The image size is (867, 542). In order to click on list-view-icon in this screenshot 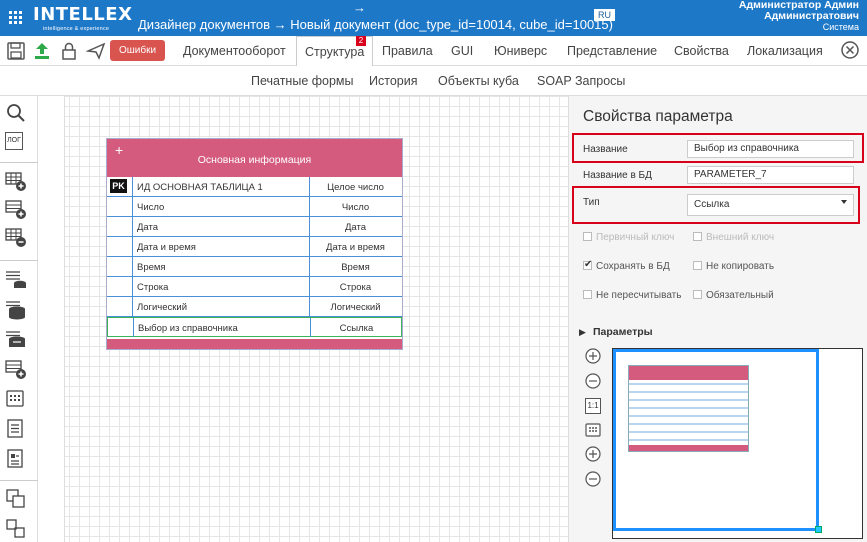, I will do `click(16, 429)`.